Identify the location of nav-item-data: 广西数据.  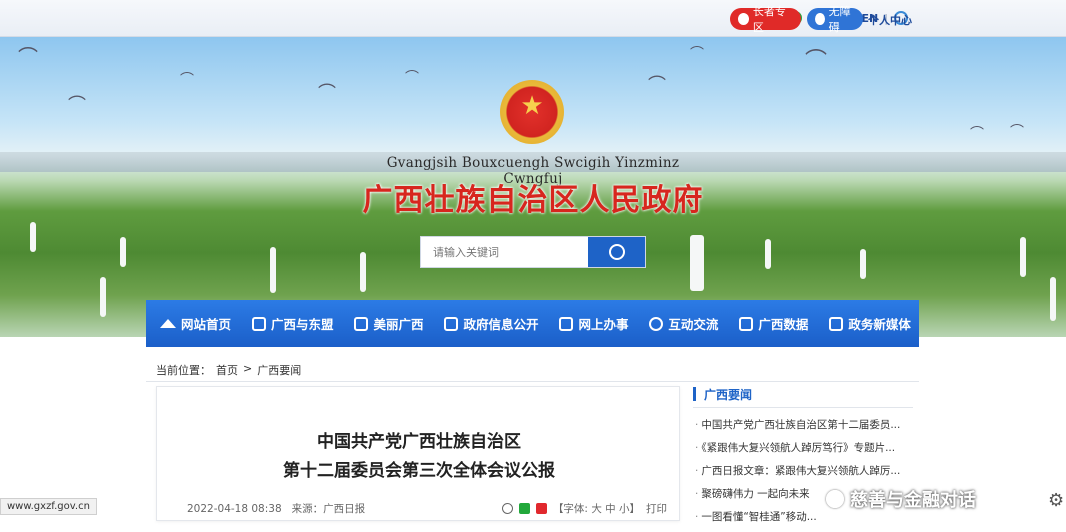
(773, 323).